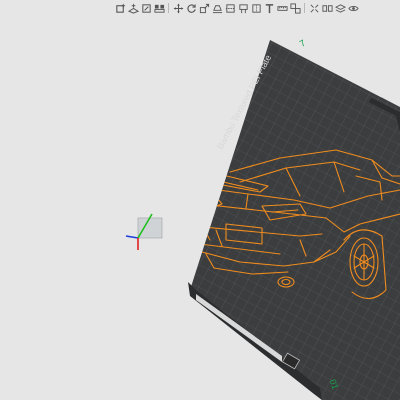  What do you see at coordinates (150, 228) in the screenshot?
I see `axis-gizmo-cube` at bounding box center [150, 228].